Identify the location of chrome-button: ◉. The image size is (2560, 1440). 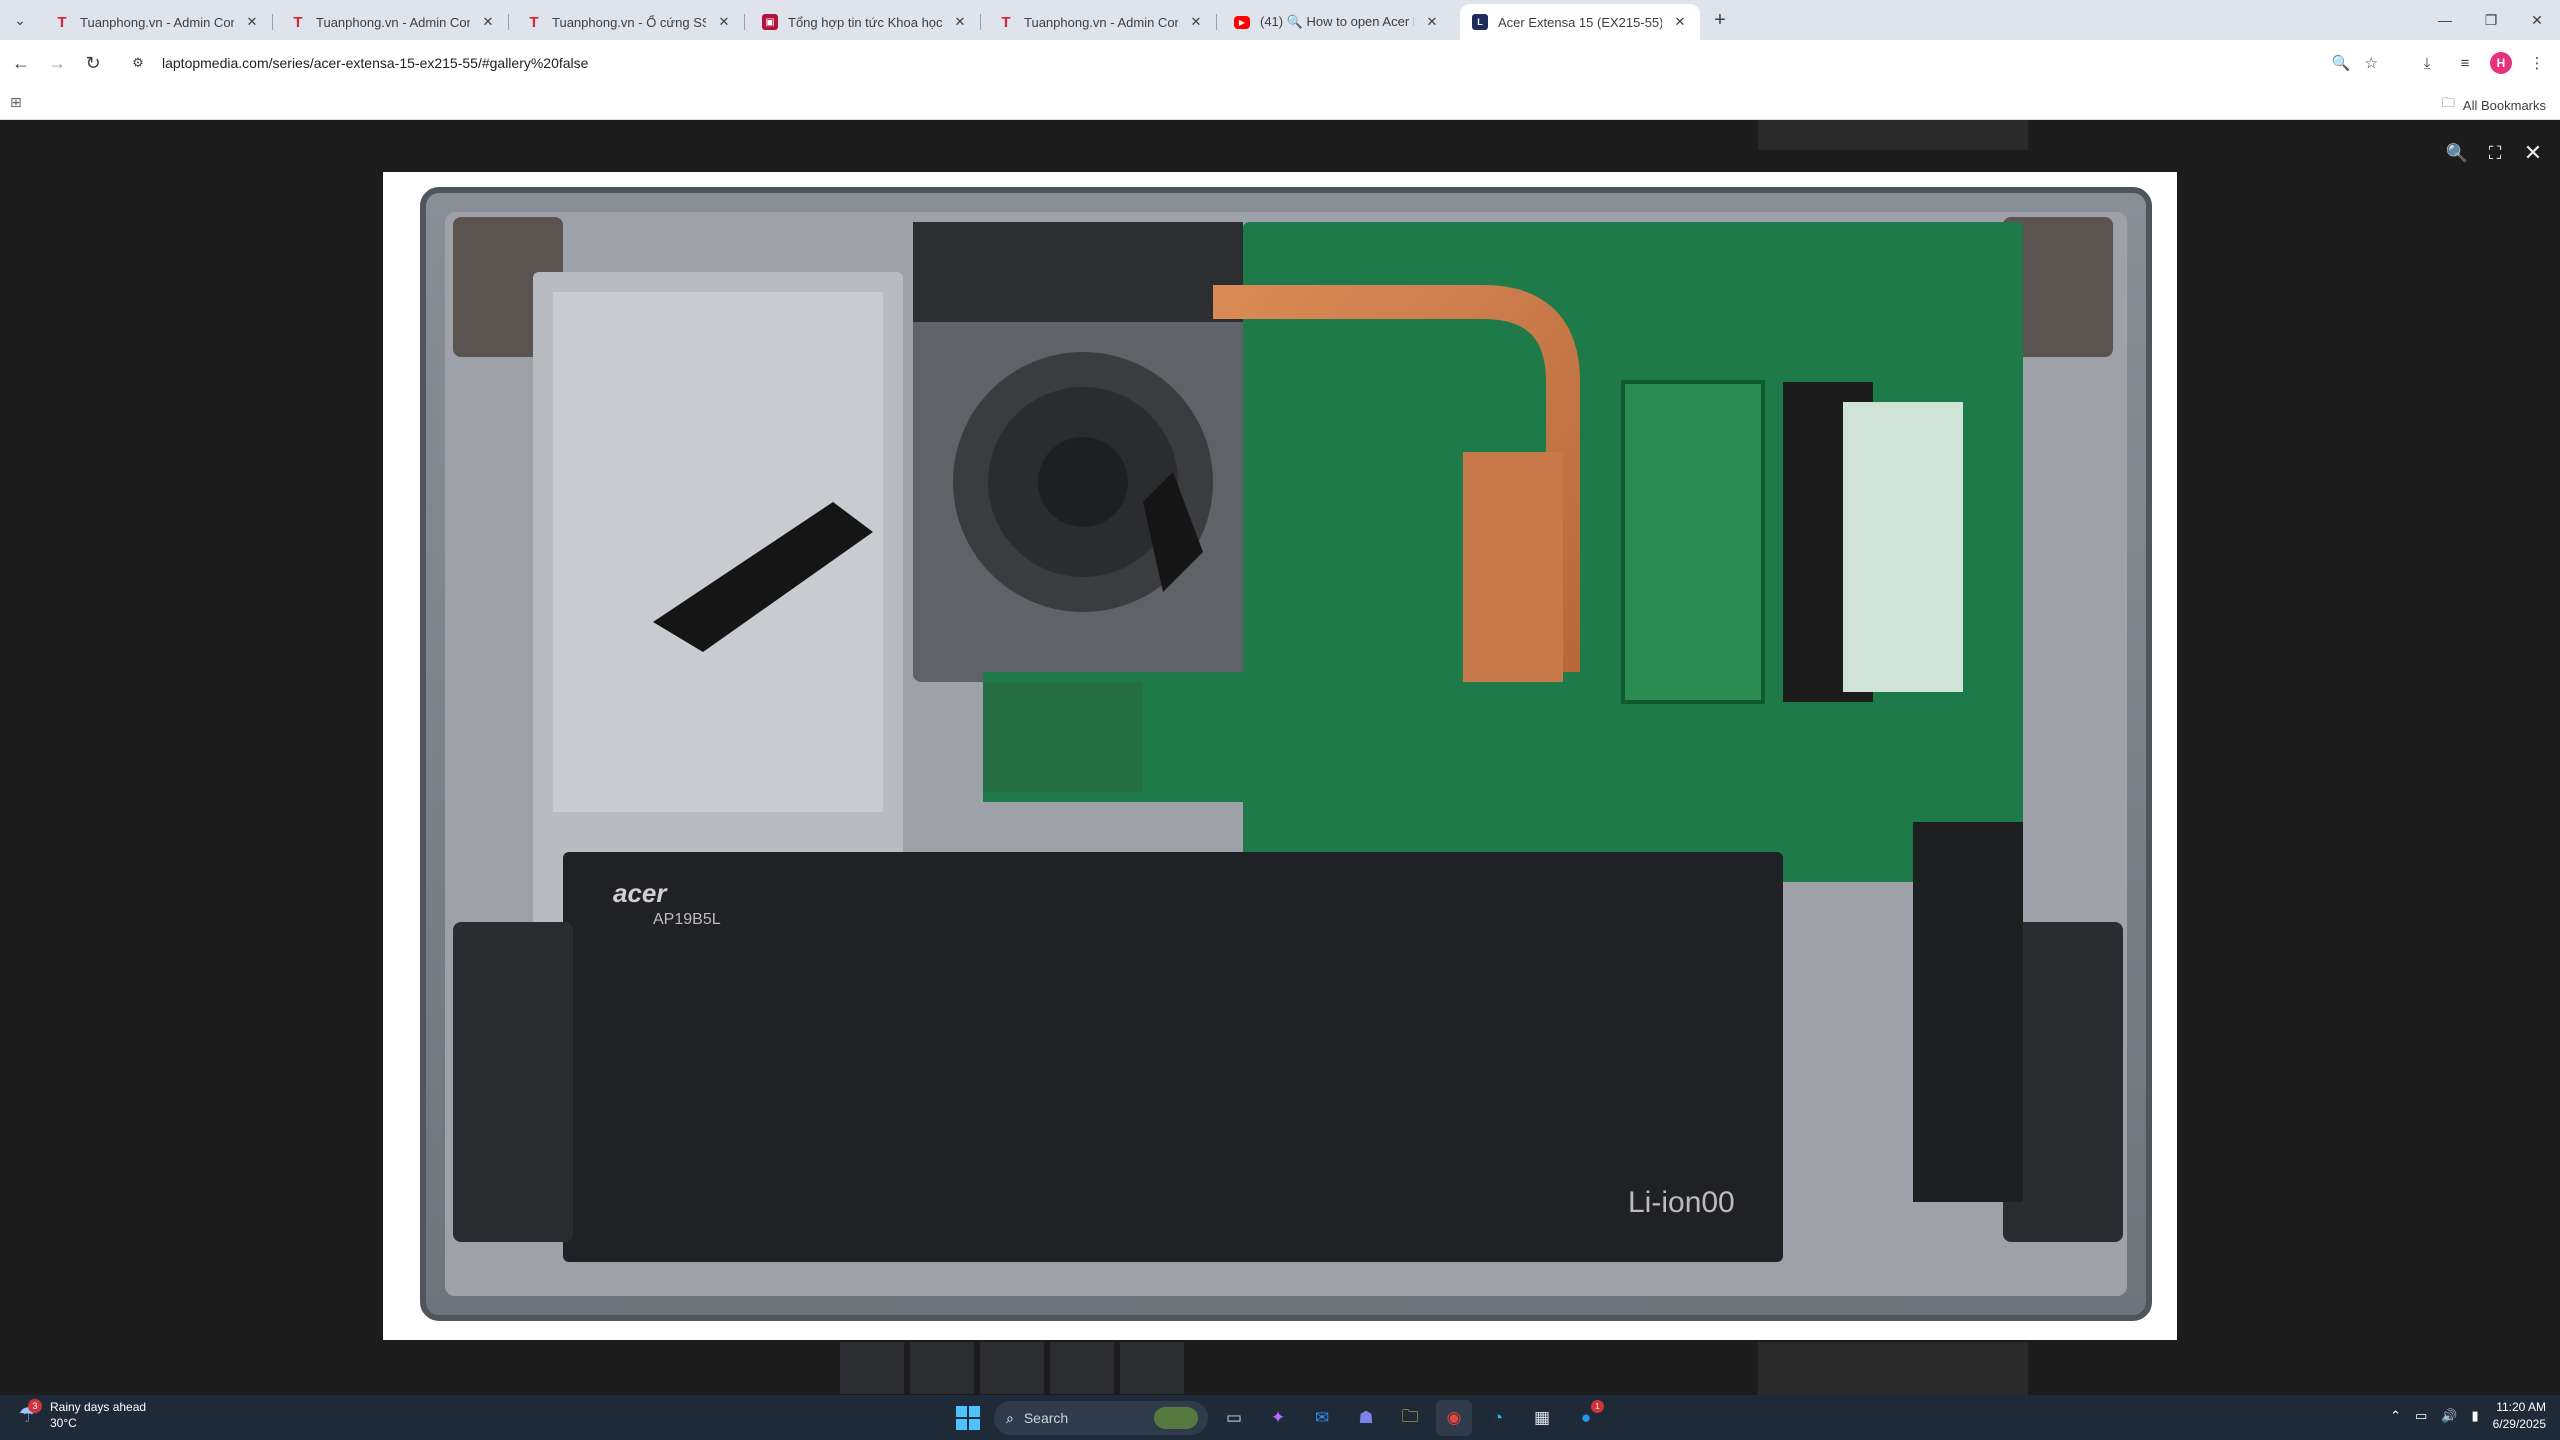
(1454, 1418).